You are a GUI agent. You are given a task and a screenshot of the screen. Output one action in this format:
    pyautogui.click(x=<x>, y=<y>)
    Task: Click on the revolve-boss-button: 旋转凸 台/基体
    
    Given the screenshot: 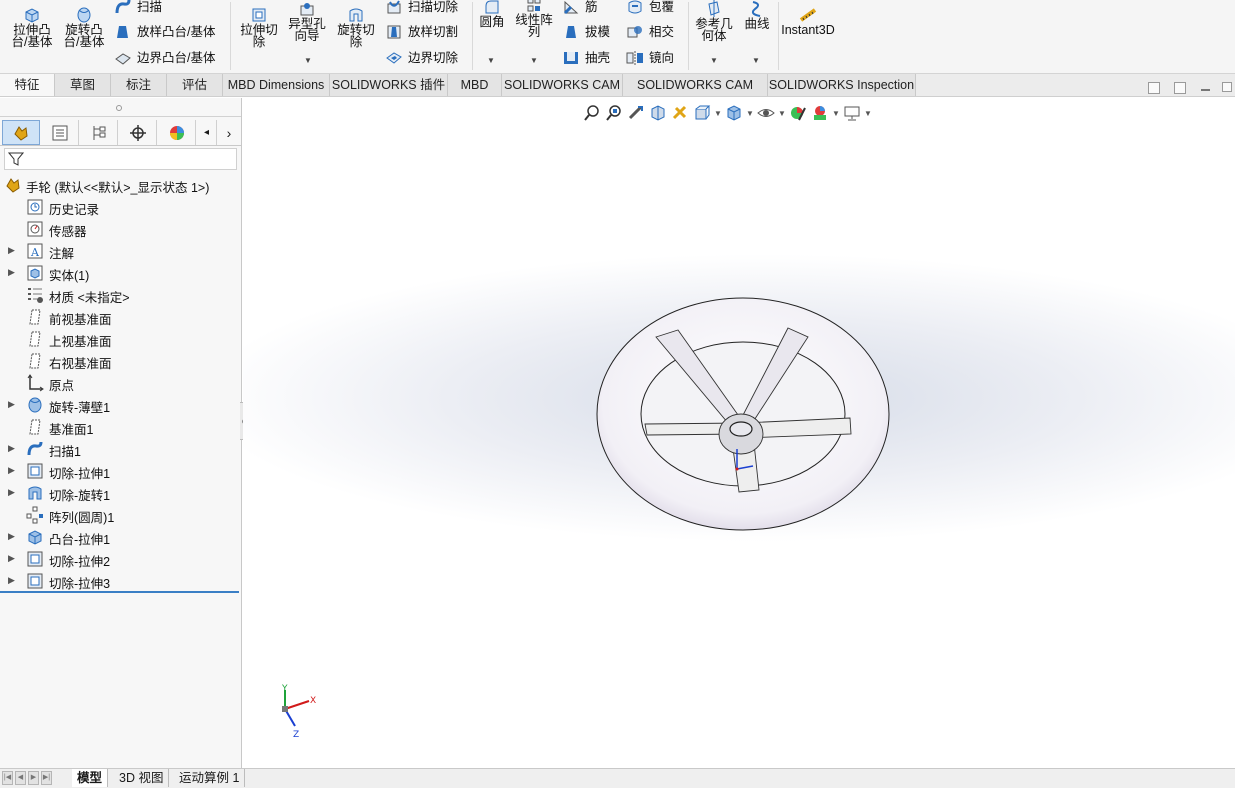 What is the action you would take?
    pyautogui.click(x=84, y=27)
    